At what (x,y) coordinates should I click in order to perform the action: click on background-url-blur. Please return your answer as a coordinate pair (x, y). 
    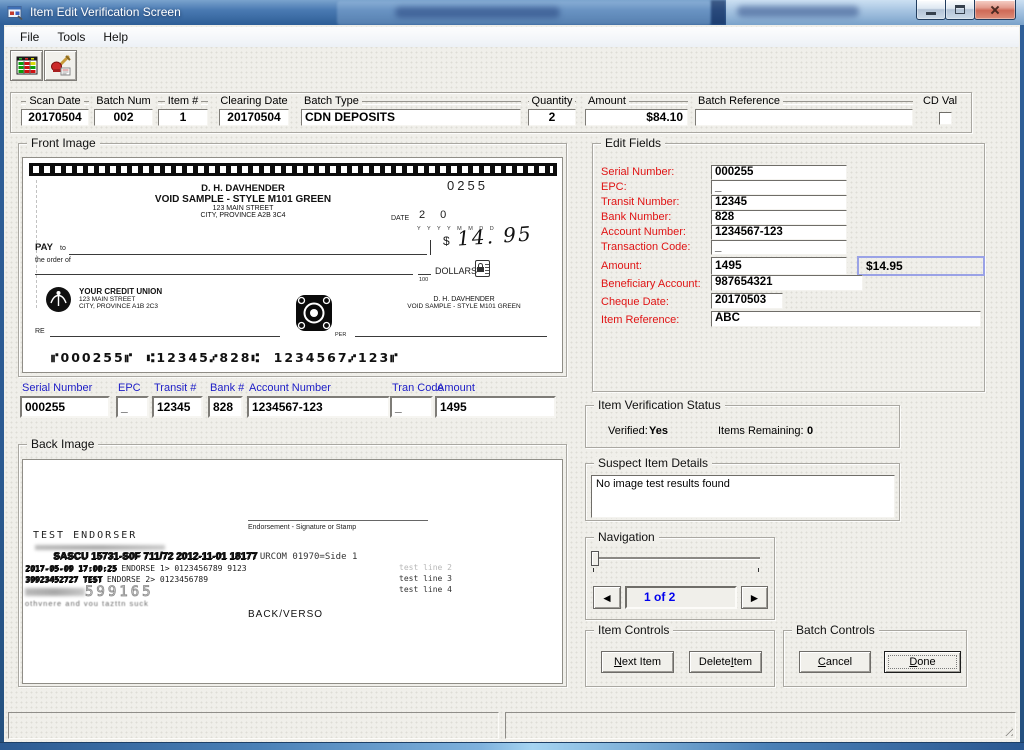
    Looking at the image, I should click on (477, 12).